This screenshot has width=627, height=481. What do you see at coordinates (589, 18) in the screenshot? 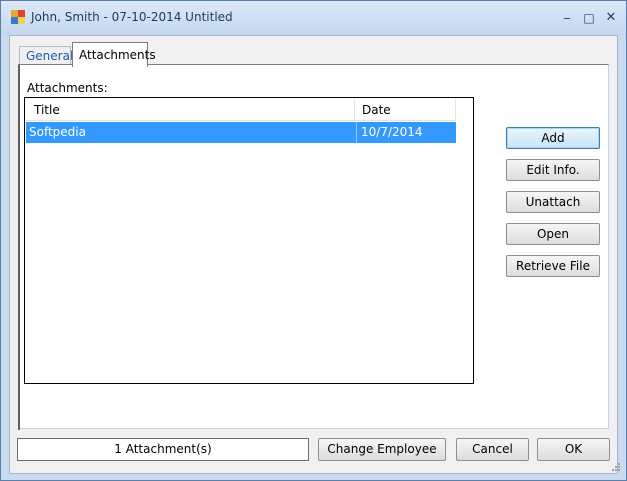
I see `maximize-icon: □` at bounding box center [589, 18].